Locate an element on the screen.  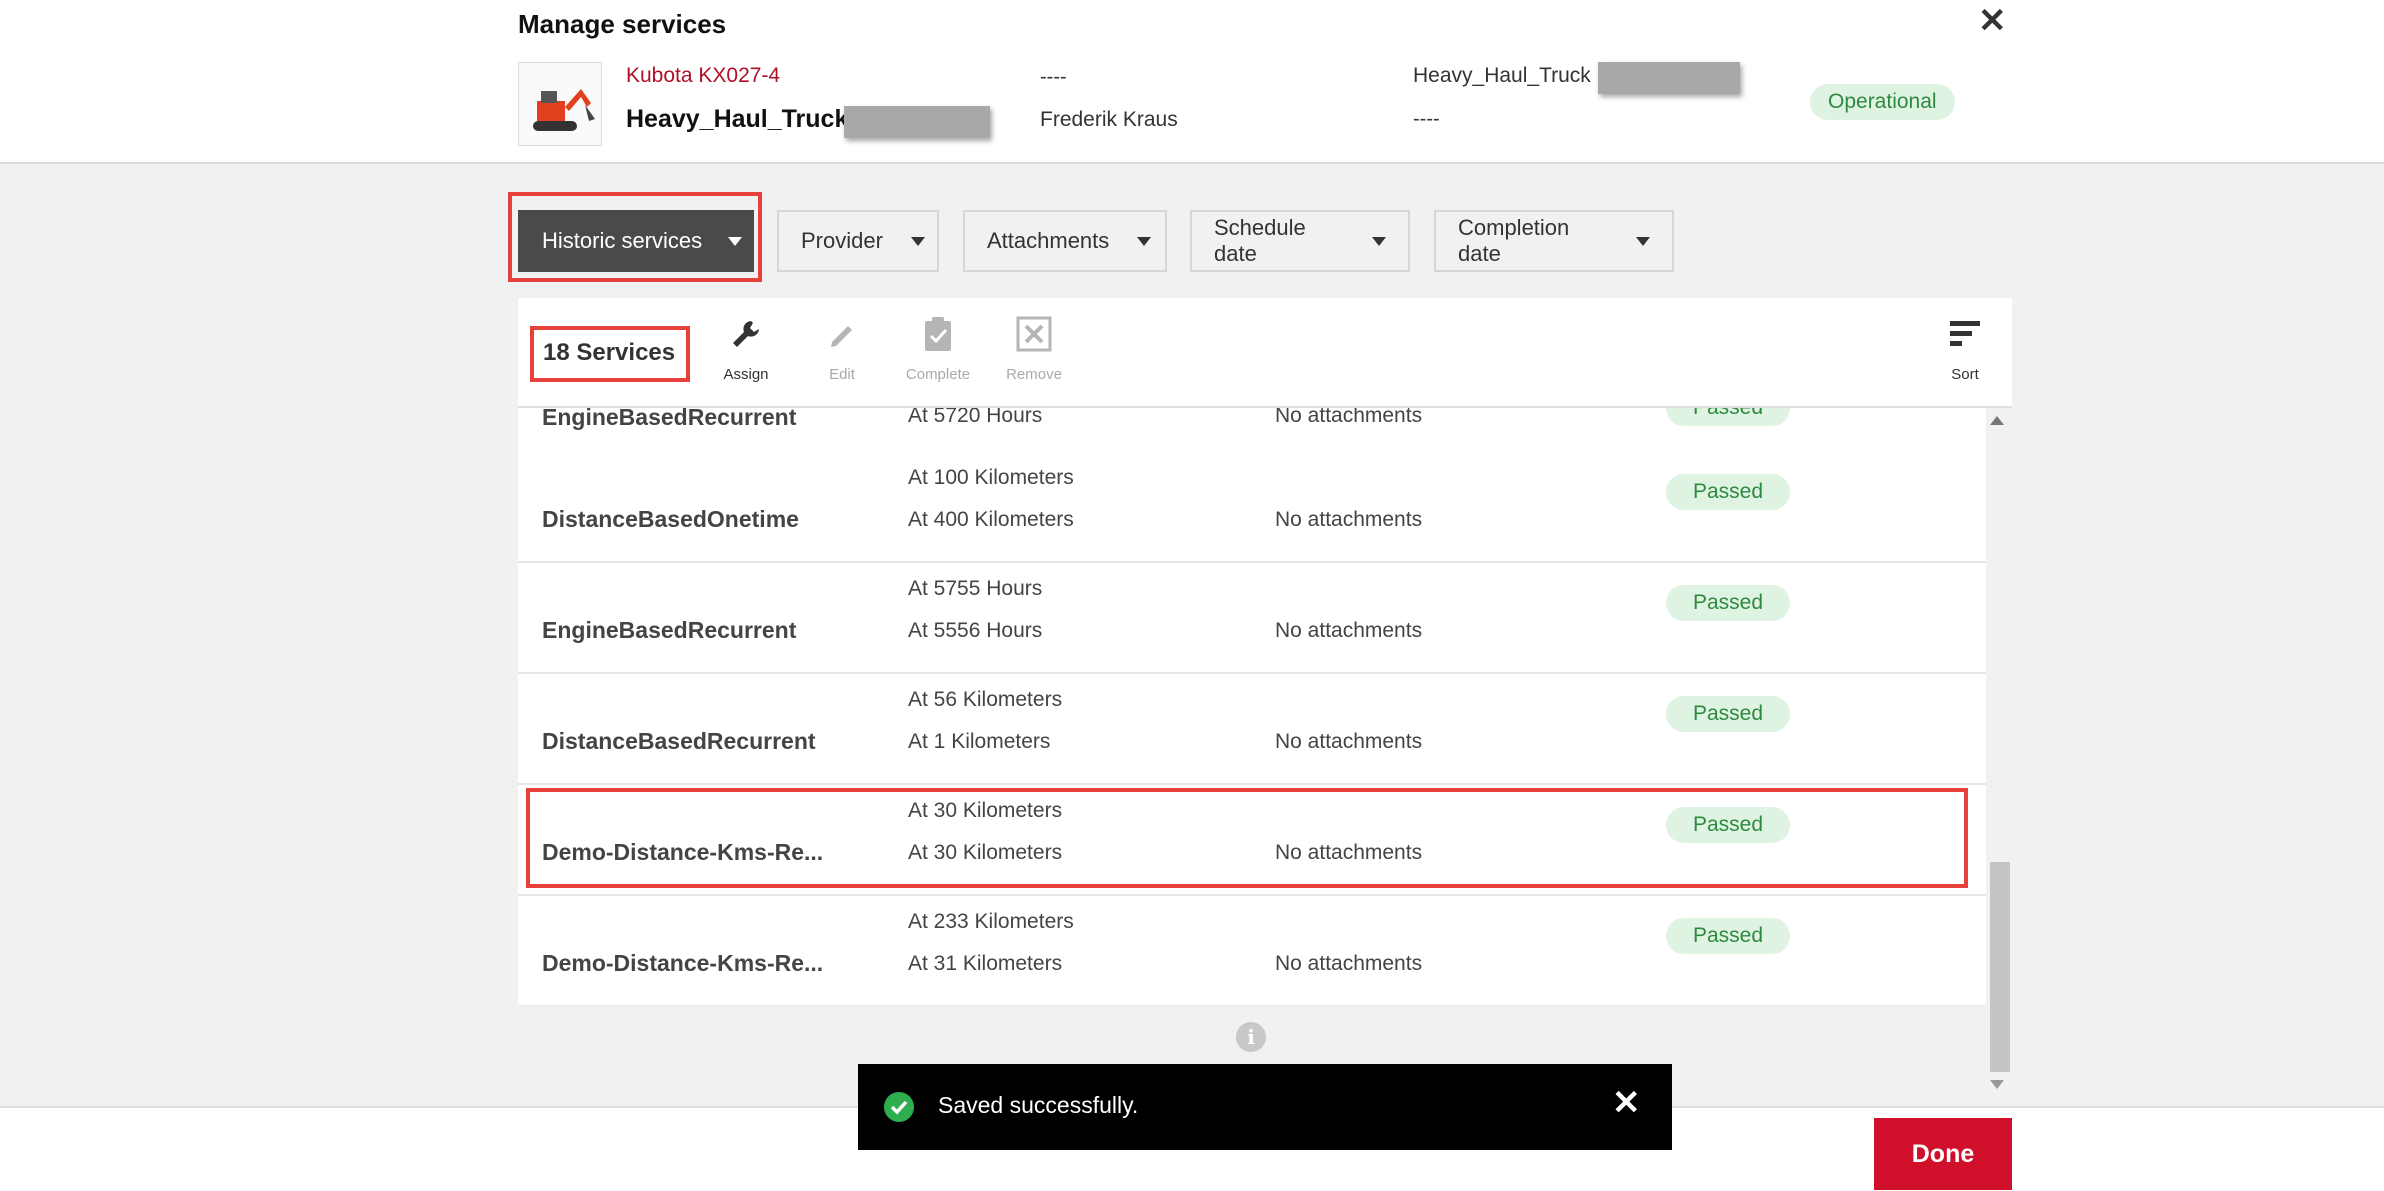
scroll-down-icon is located at coordinates (1997, 1084).